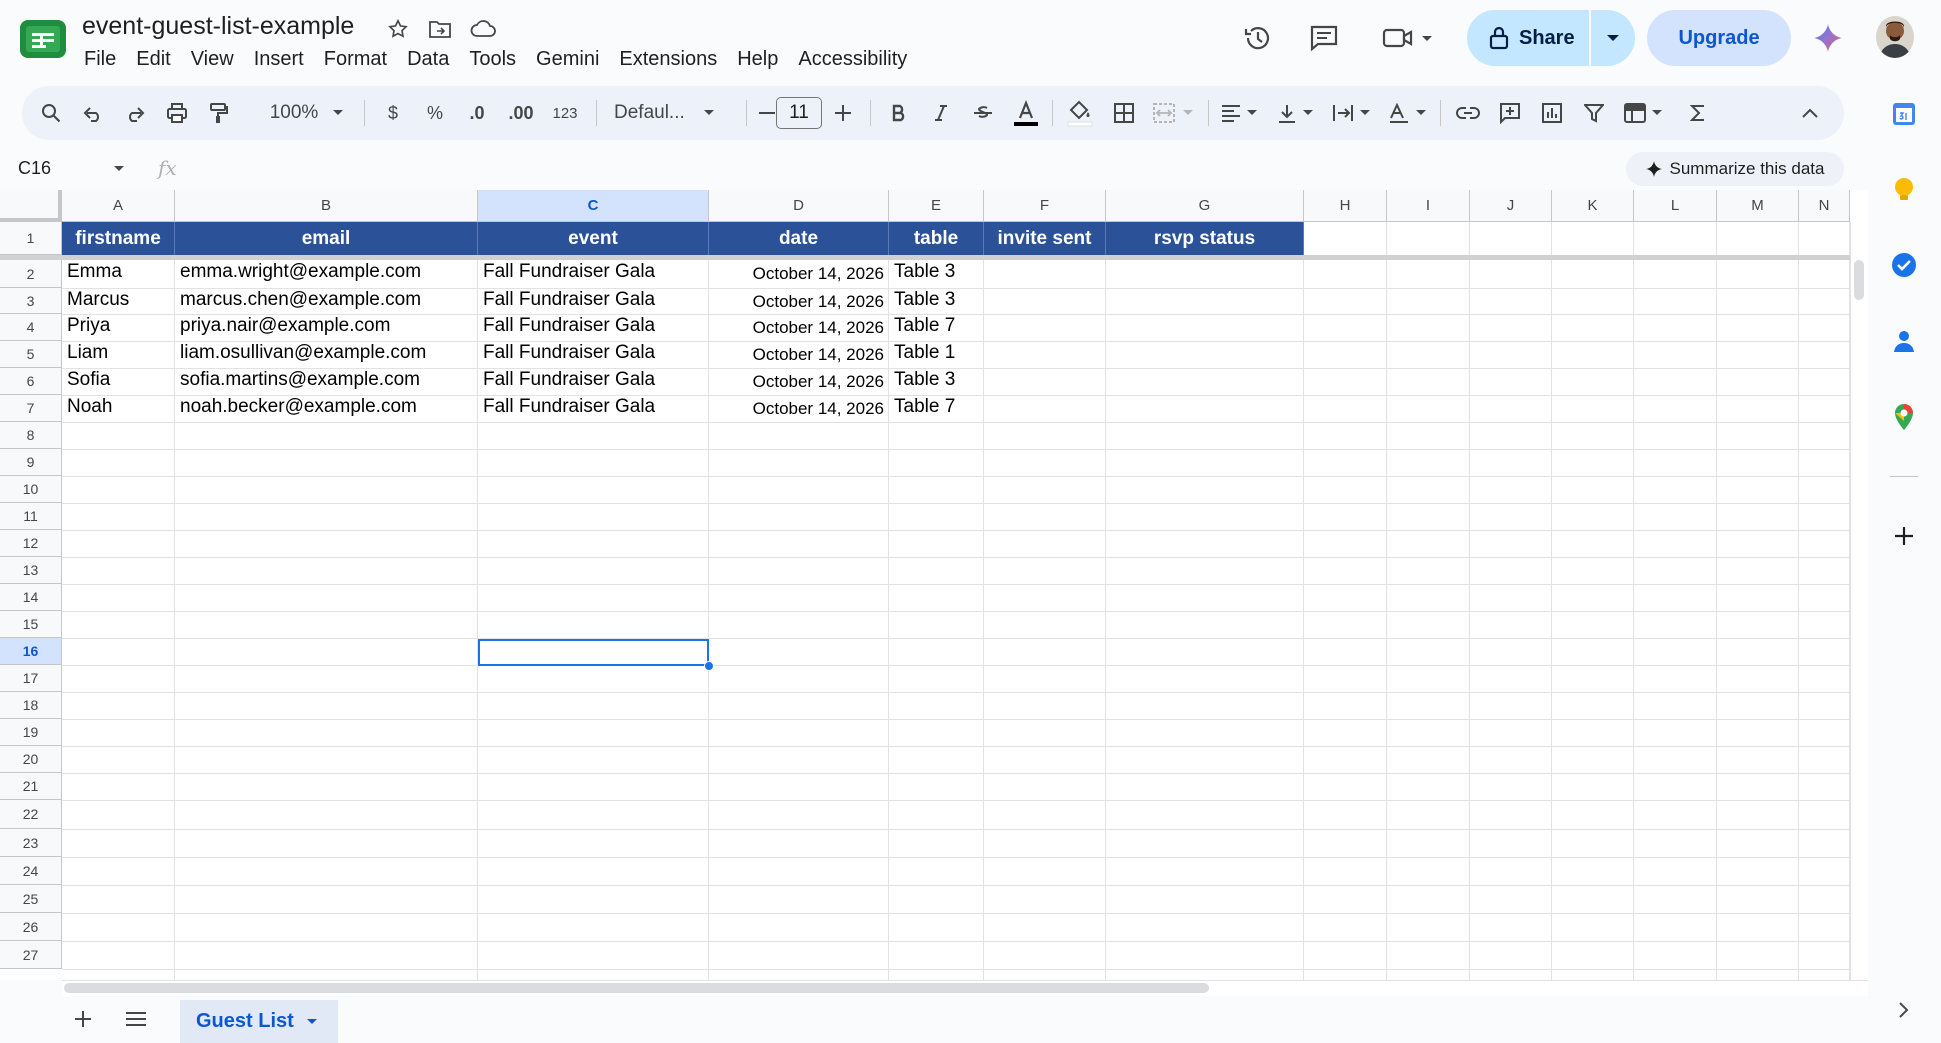  I want to click on row-header-14: 14, so click(31, 597).